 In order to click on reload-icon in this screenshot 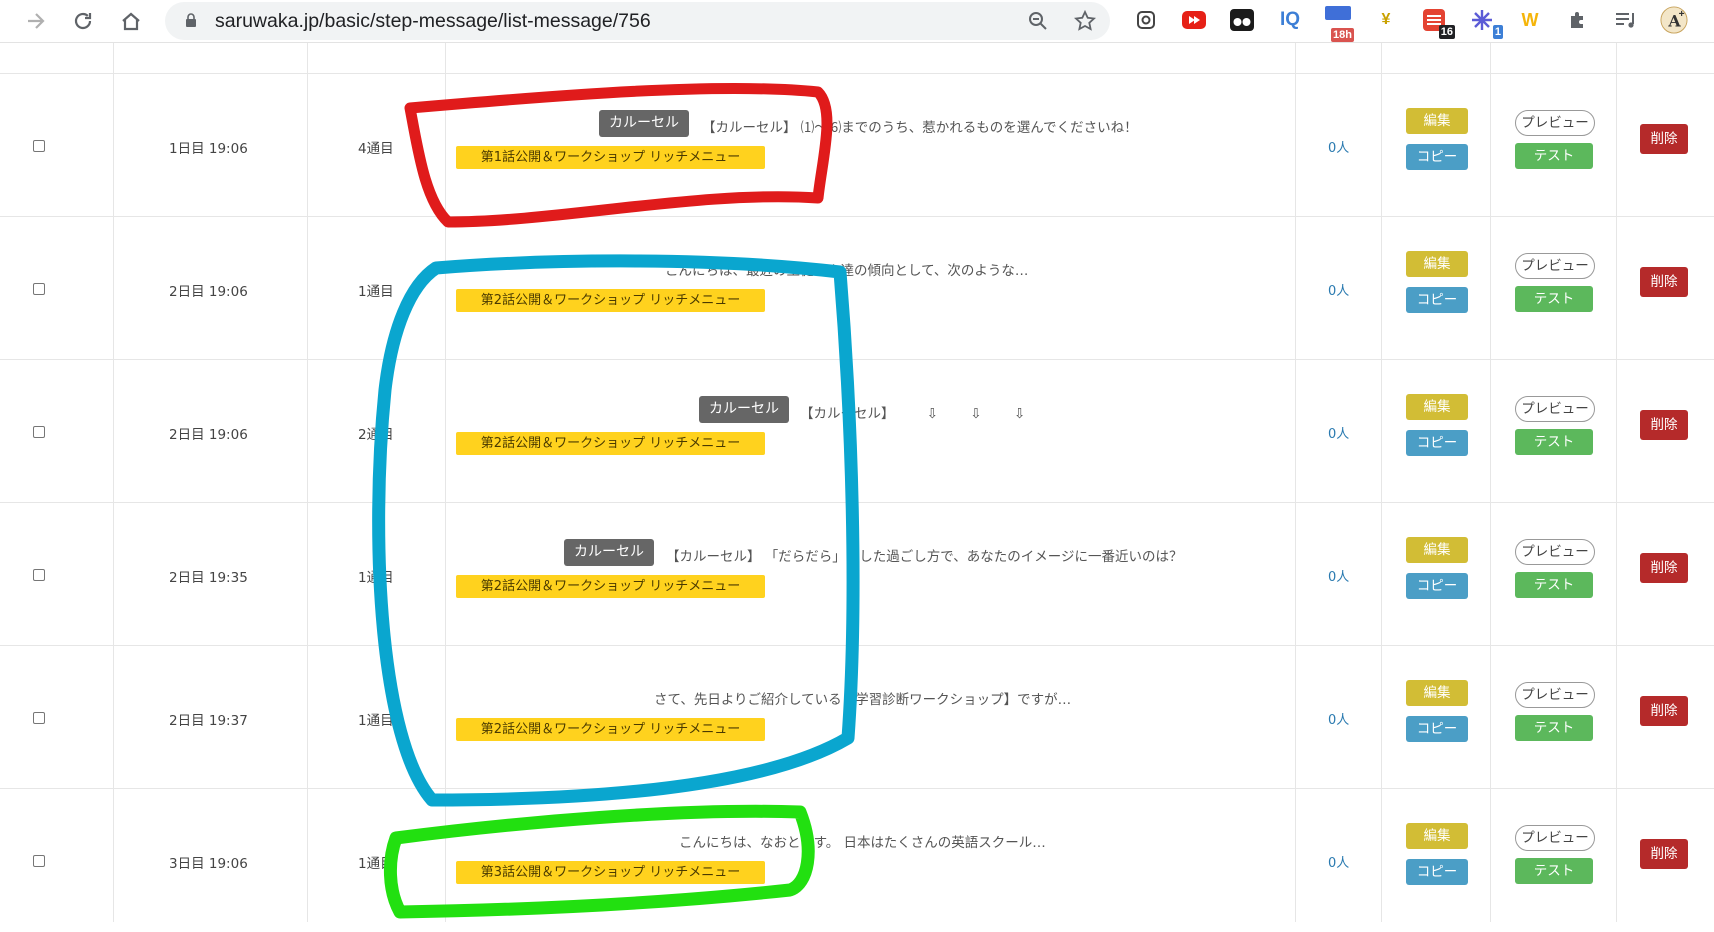, I will do `click(83, 21)`.